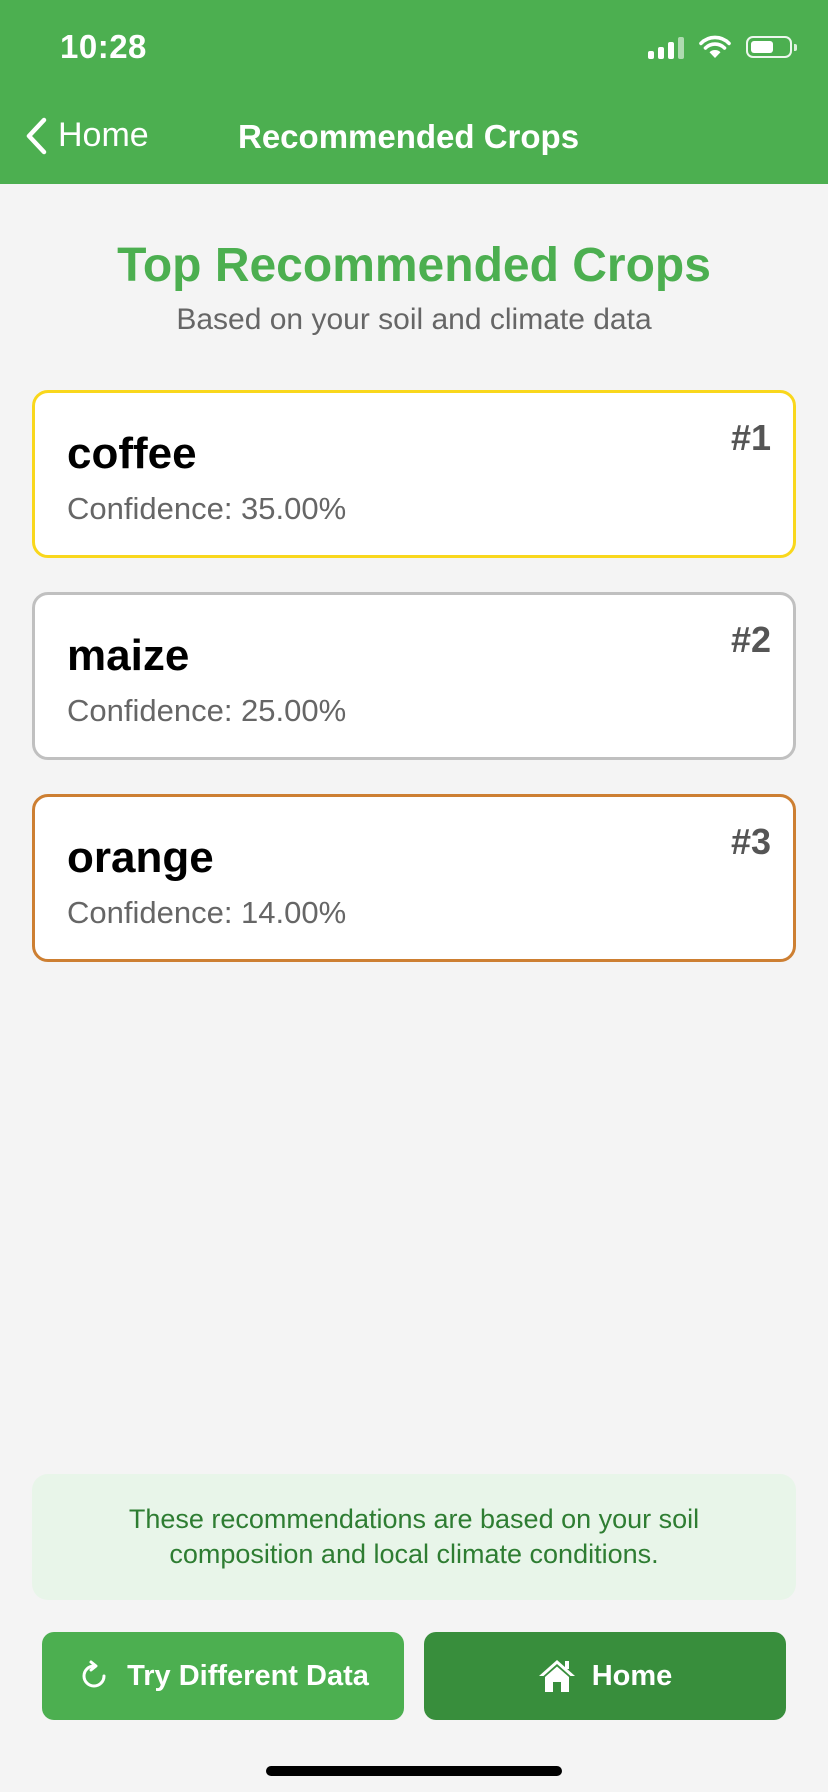 This screenshot has height=1792, width=828. What do you see at coordinates (414, 878) in the screenshot?
I see `crop-card-3: orange Confidence: 14.00% #3` at bounding box center [414, 878].